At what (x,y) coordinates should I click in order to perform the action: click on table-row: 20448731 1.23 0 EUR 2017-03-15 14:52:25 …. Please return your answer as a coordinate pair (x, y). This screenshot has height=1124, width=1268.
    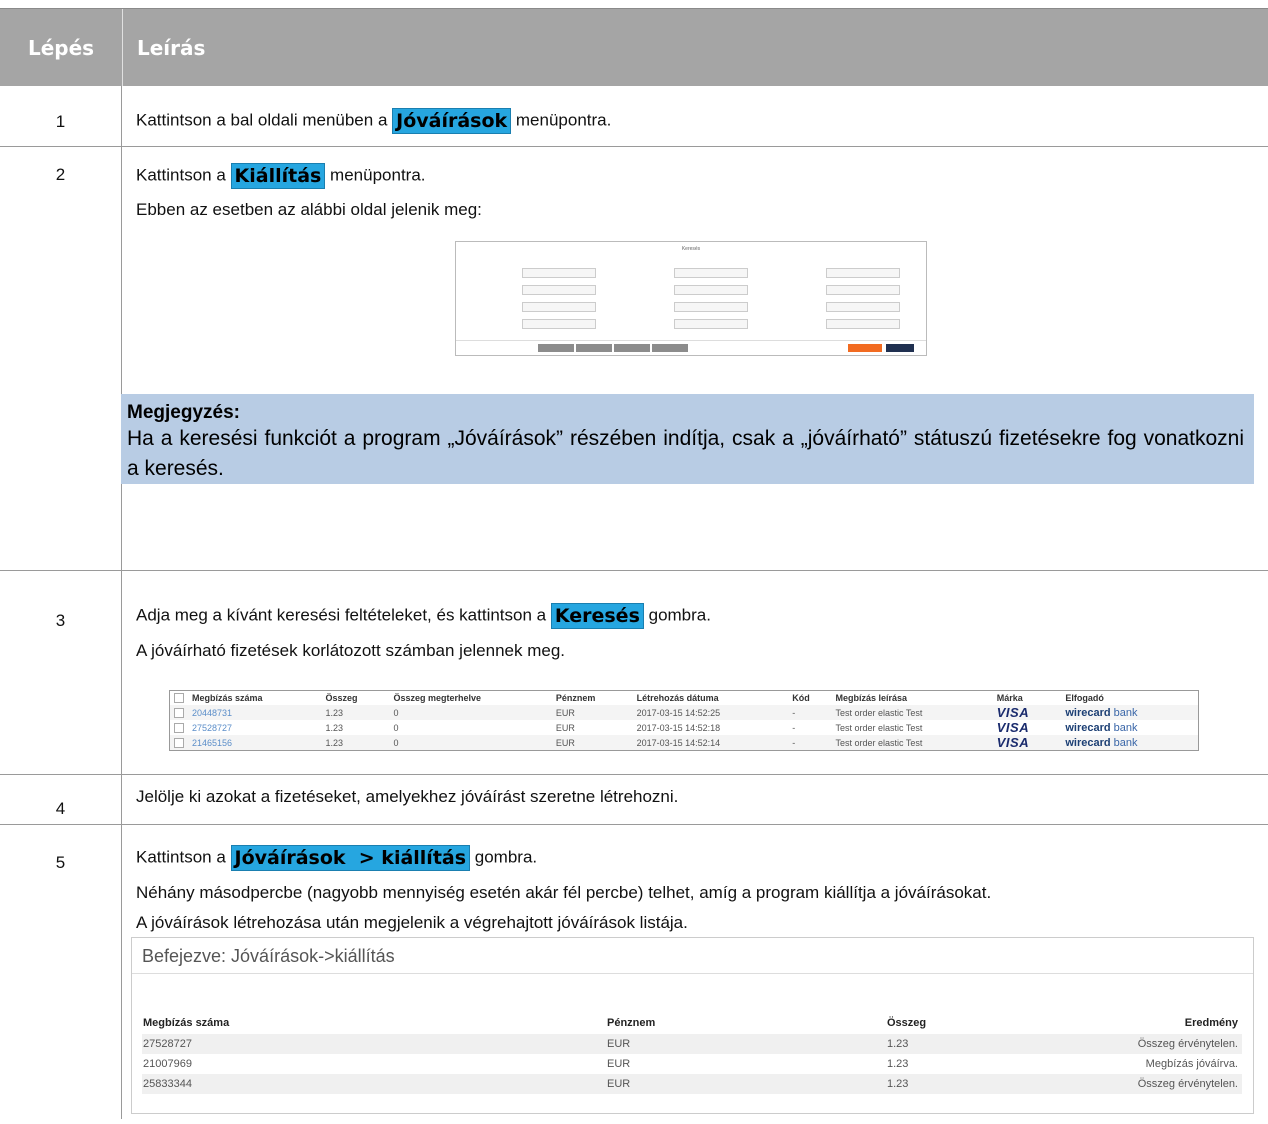
    Looking at the image, I should click on (684, 712).